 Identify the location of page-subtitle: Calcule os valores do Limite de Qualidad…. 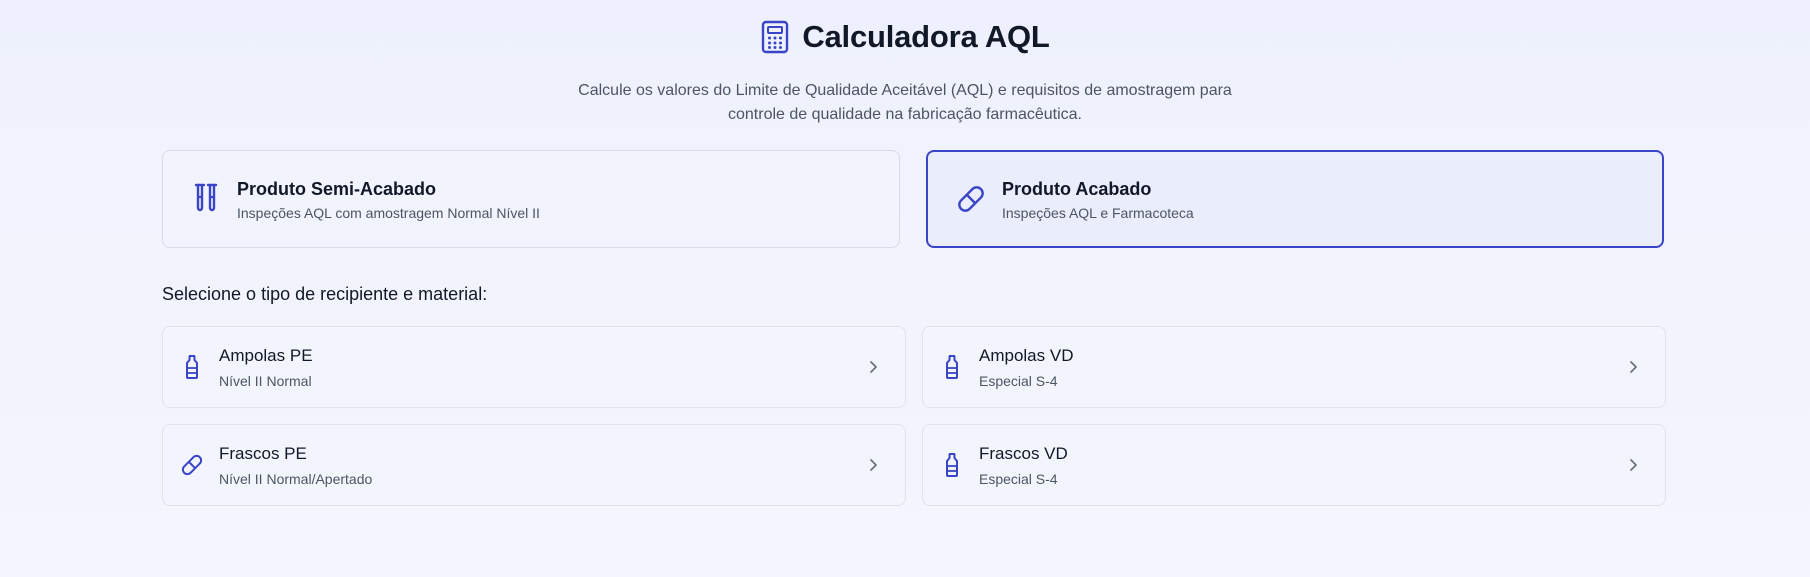
(905, 102).